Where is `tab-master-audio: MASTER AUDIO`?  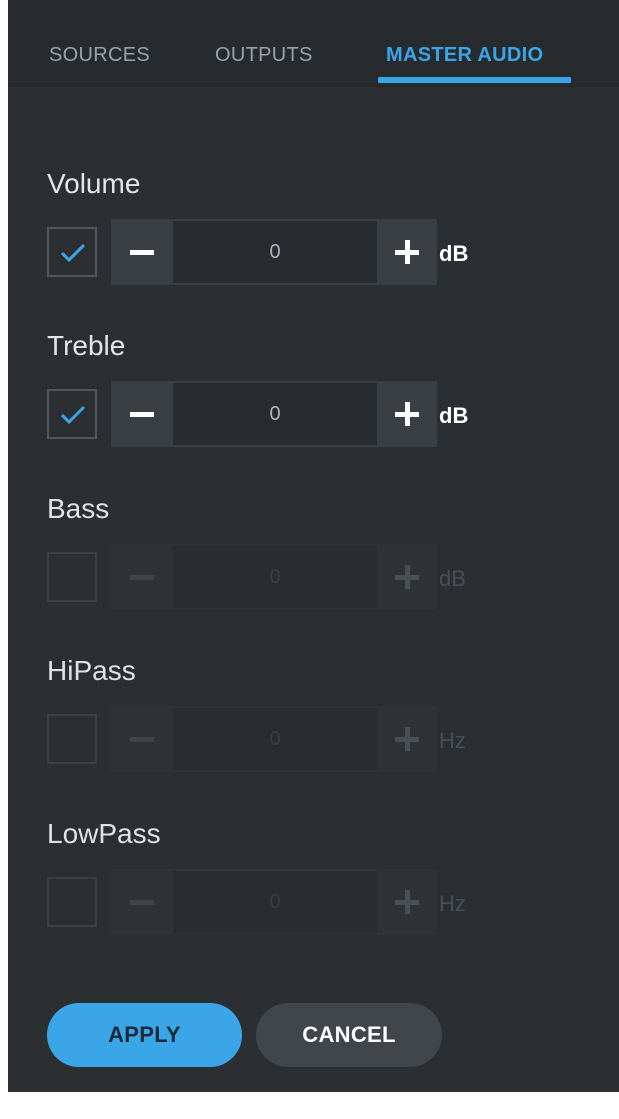
tab-master-audio: MASTER AUDIO is located at coordinates (464, 55).